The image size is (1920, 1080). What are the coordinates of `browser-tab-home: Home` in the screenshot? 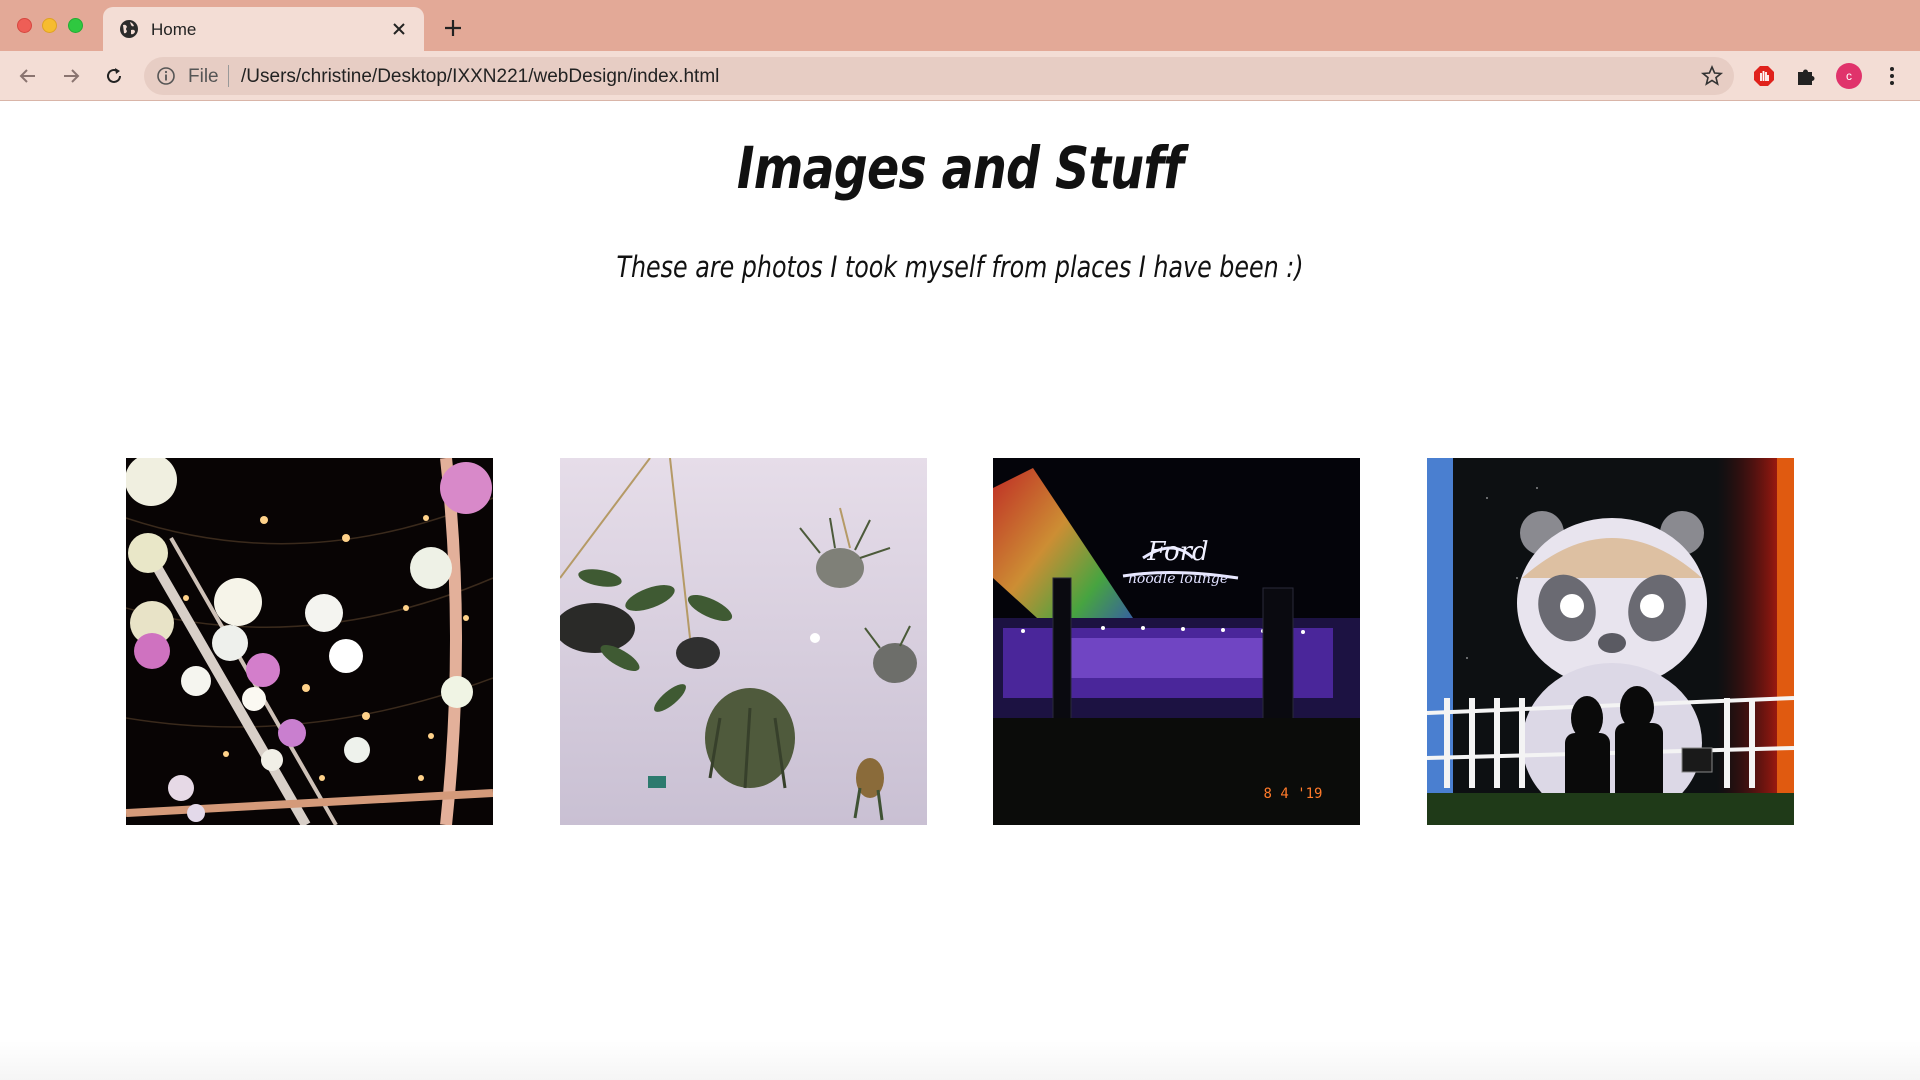 It's located at (263, 29).